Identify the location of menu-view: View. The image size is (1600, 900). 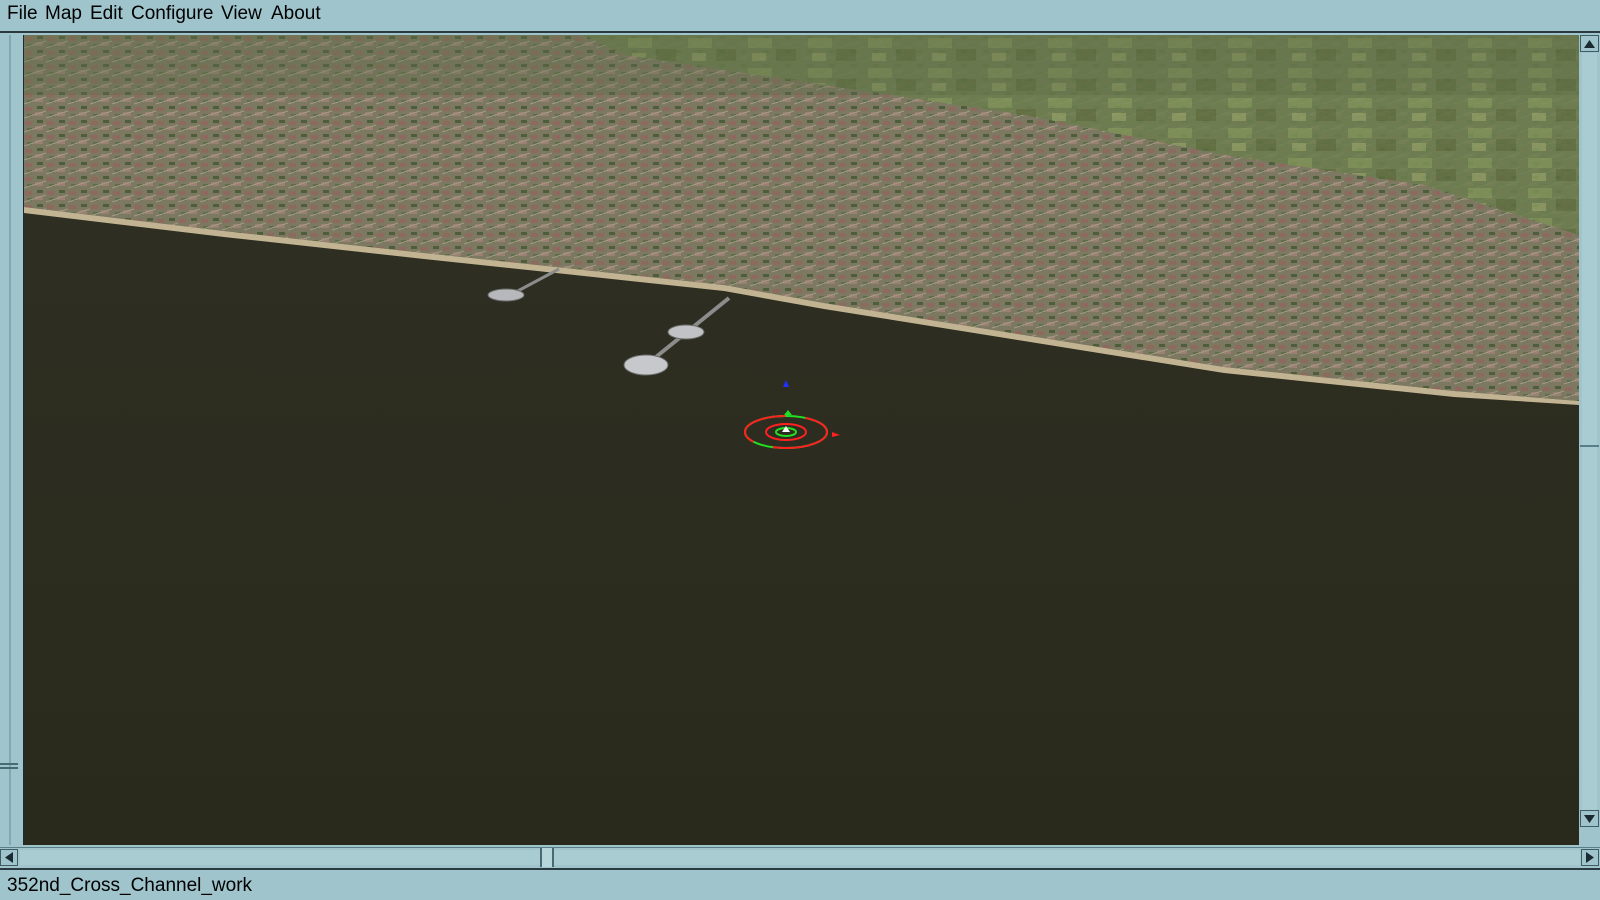
(241, 14).